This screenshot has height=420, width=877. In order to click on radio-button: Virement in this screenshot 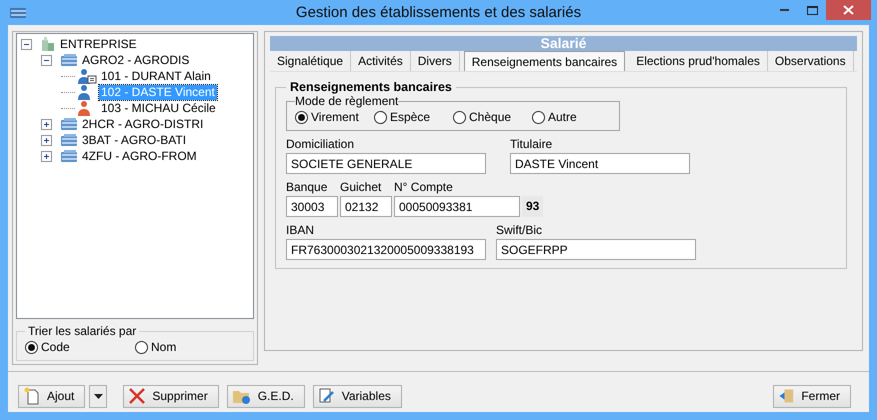, I will do `click(334, 117)`.